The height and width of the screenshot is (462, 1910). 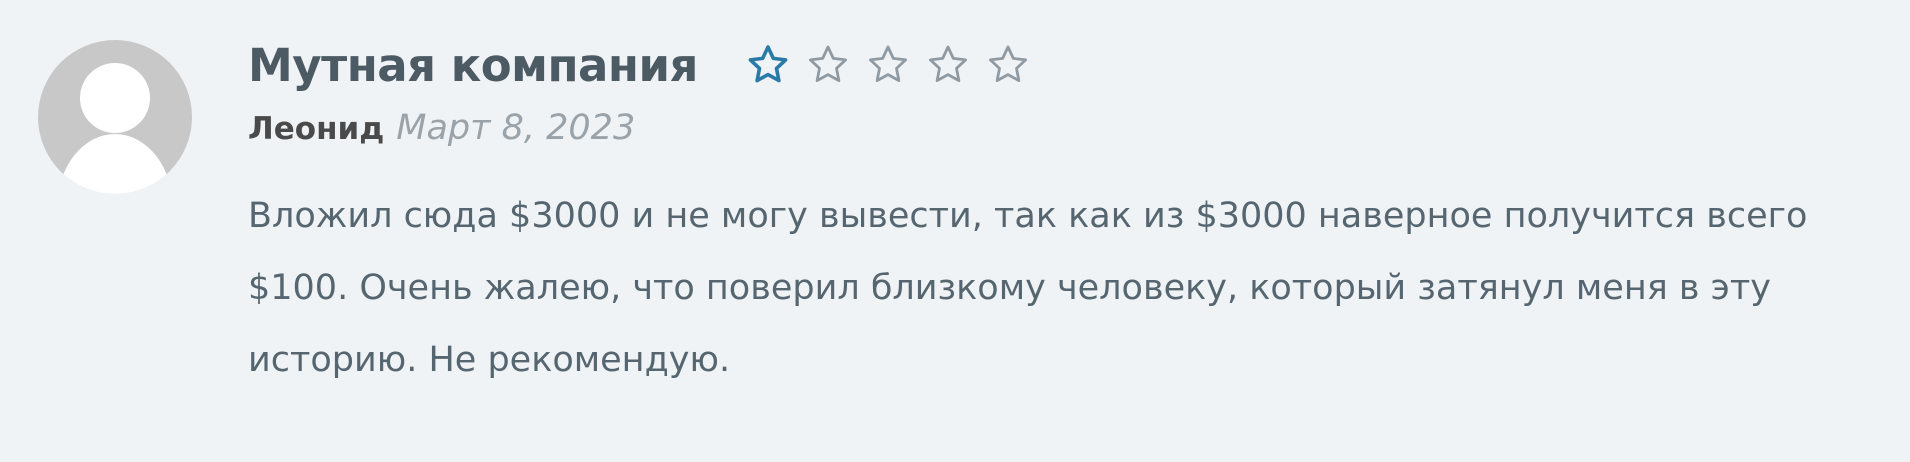 What do you see at coordinates (473, 65) in the screenshot?
I see `review-title: Мутная компания` at bounding box center [473, 65].